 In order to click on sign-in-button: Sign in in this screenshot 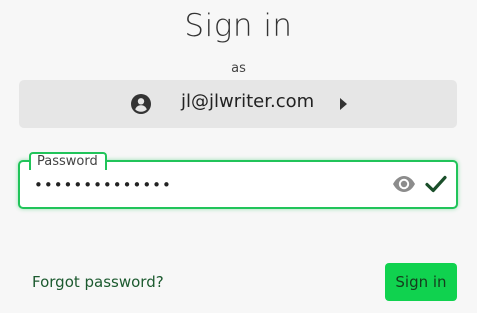, I will do `click(421, 282)`.